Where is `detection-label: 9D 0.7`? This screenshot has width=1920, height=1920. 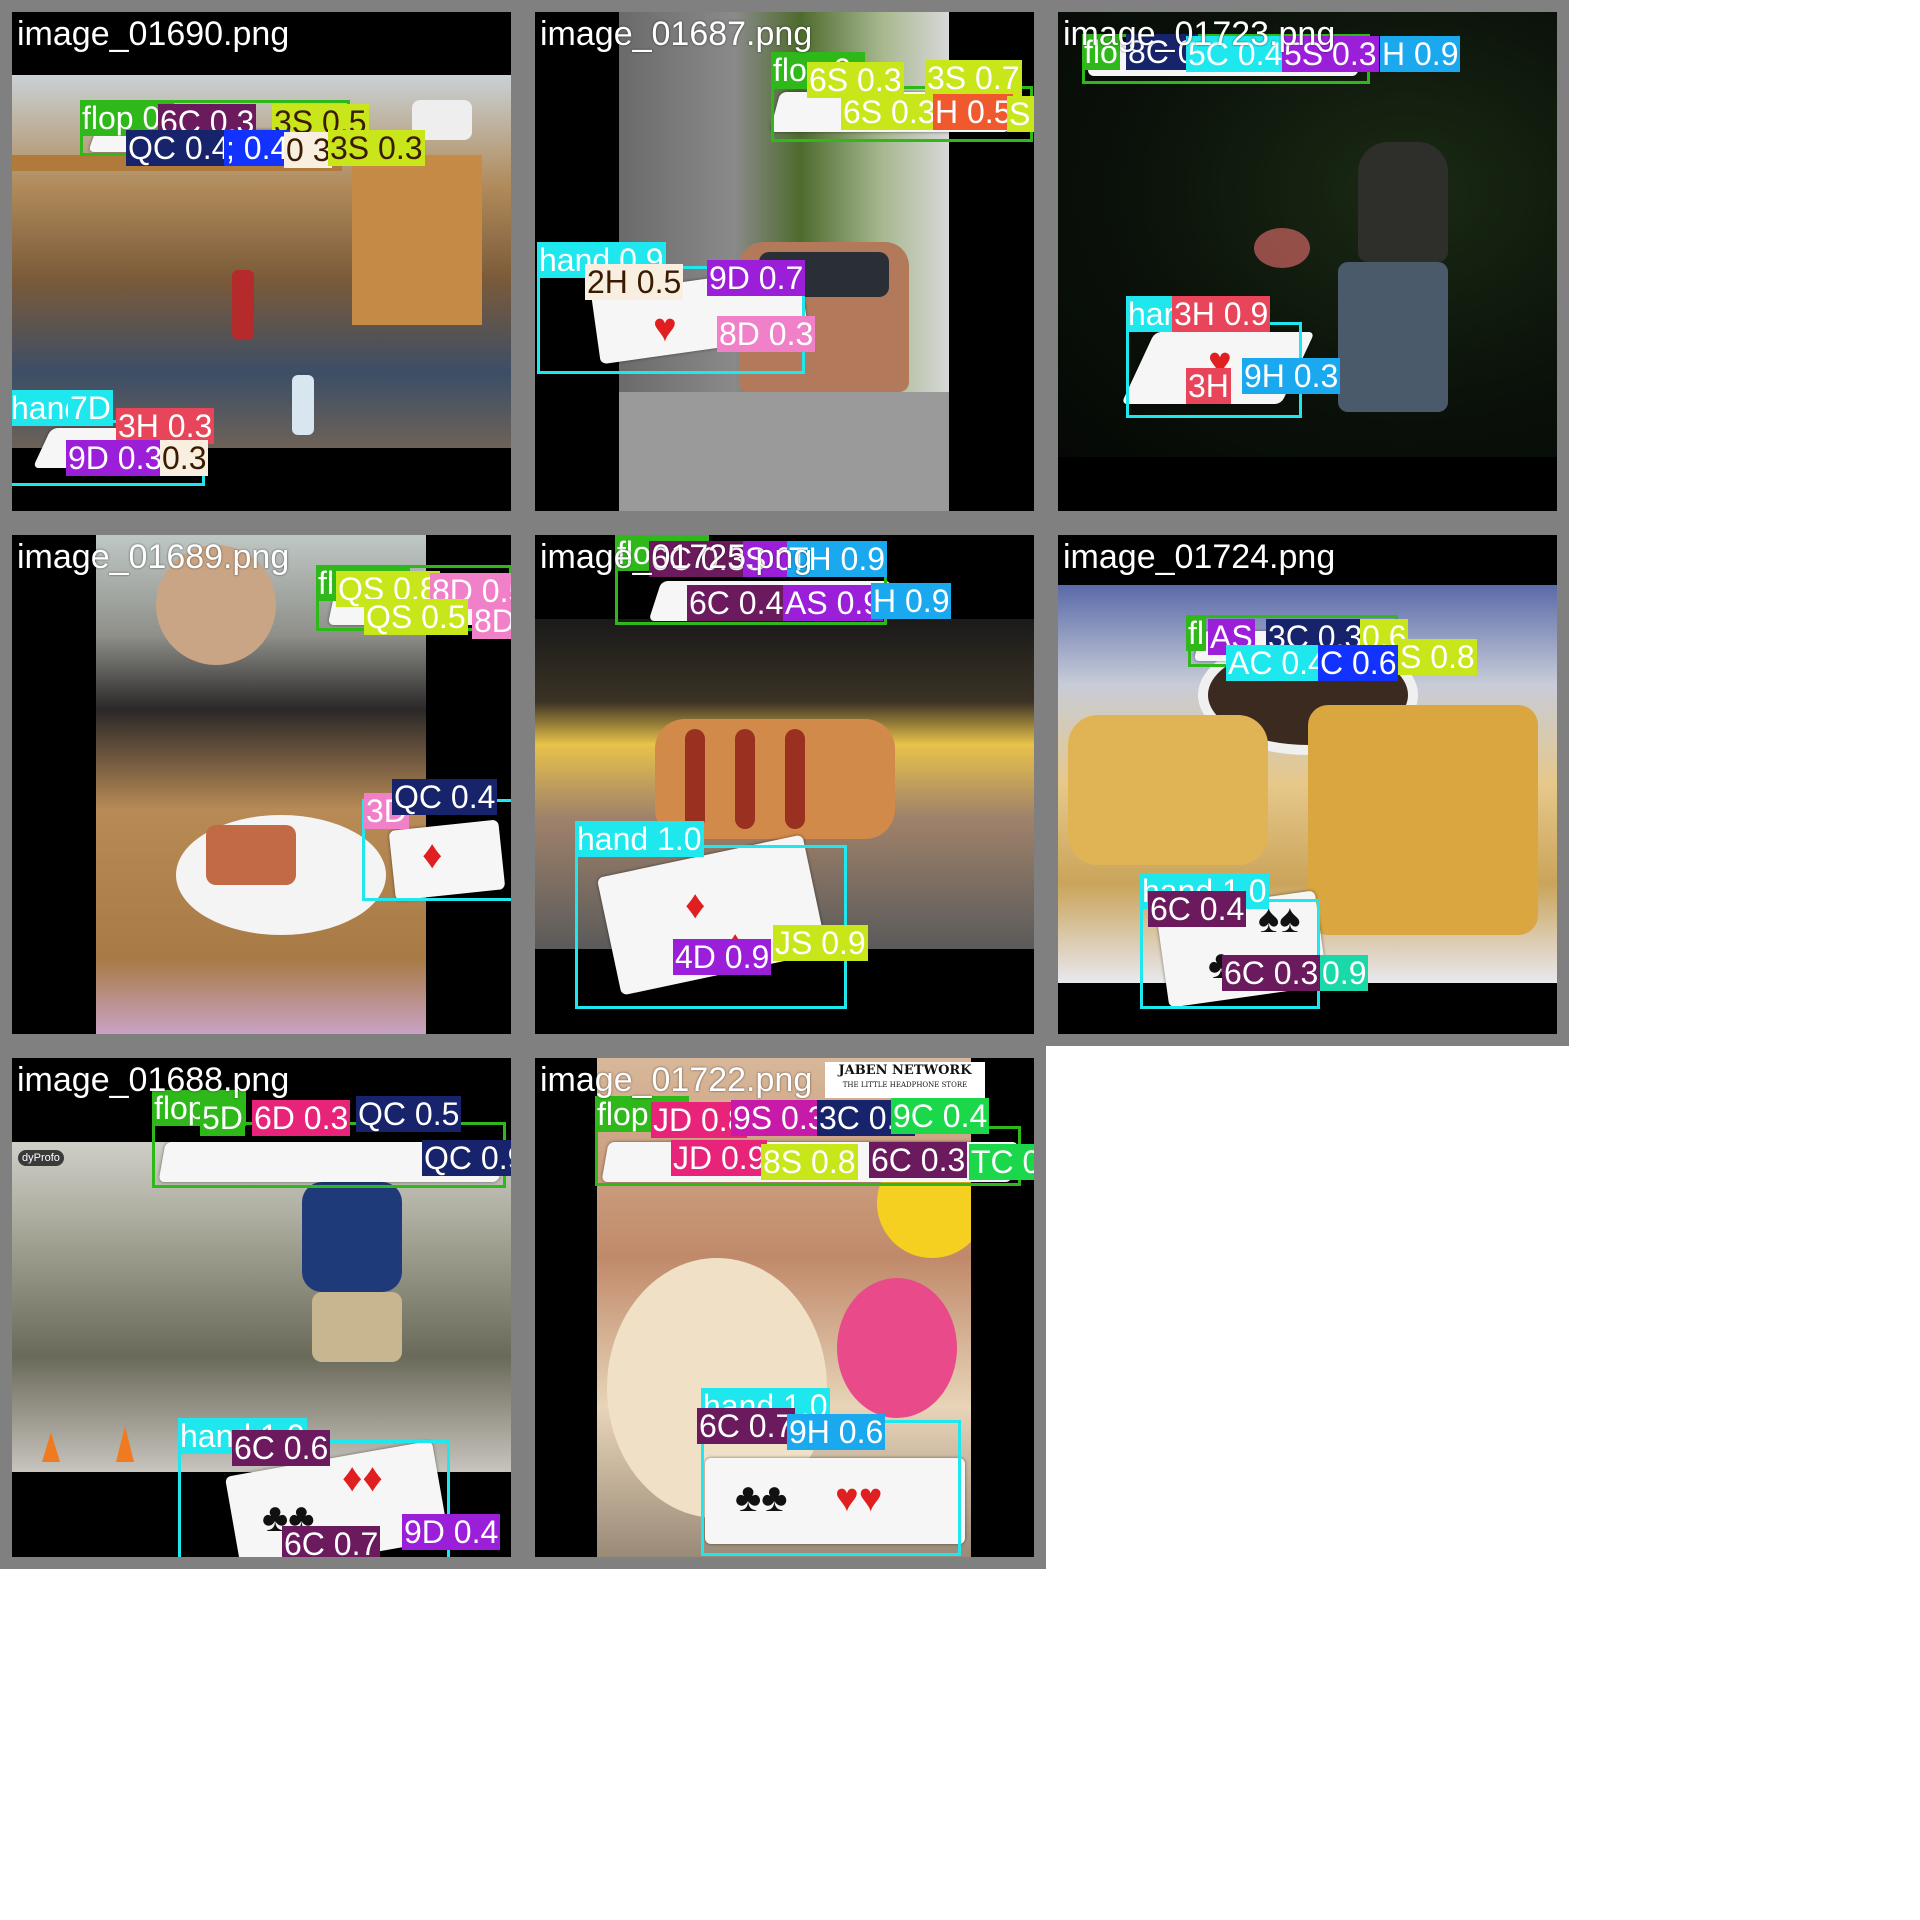
detection-label: 9D 0.7 is located at coordinates (756, 278).